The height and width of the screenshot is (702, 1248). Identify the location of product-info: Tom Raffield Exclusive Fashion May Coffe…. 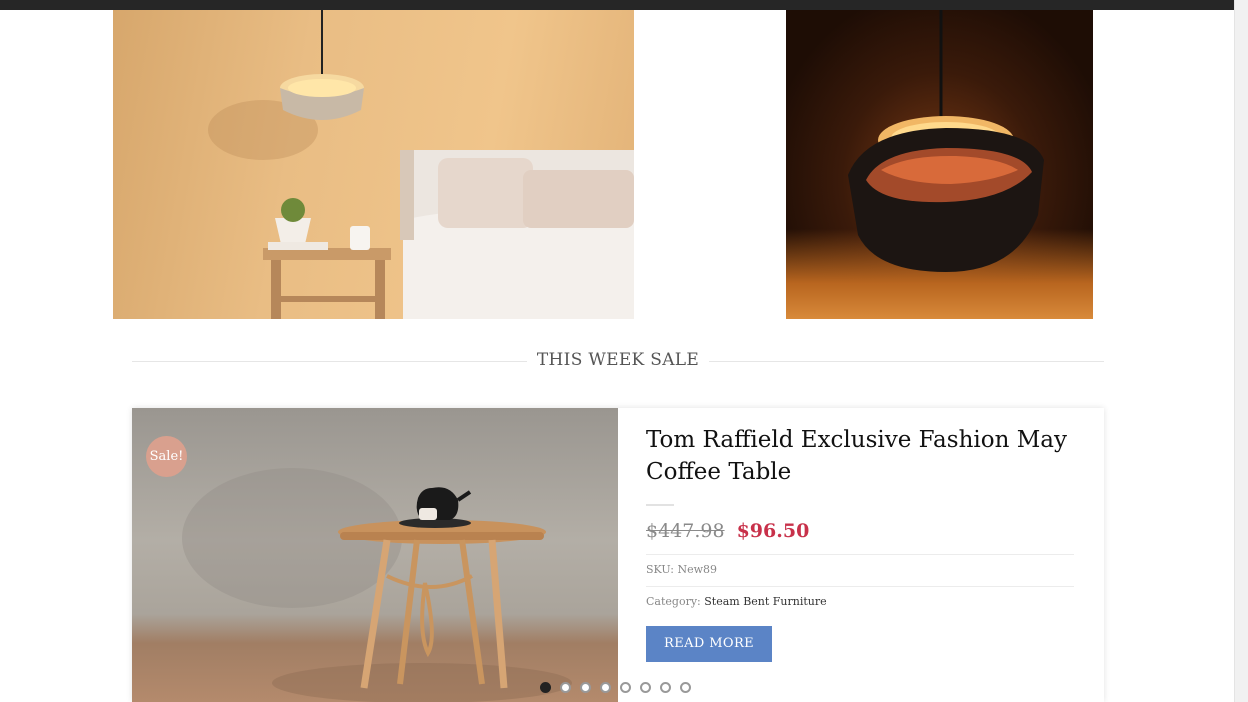
(861, 543).